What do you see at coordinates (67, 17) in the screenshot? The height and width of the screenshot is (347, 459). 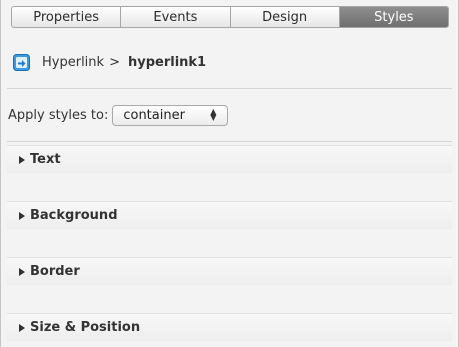 I see `tab-properties: Properties` at bounding box center [67, 17].